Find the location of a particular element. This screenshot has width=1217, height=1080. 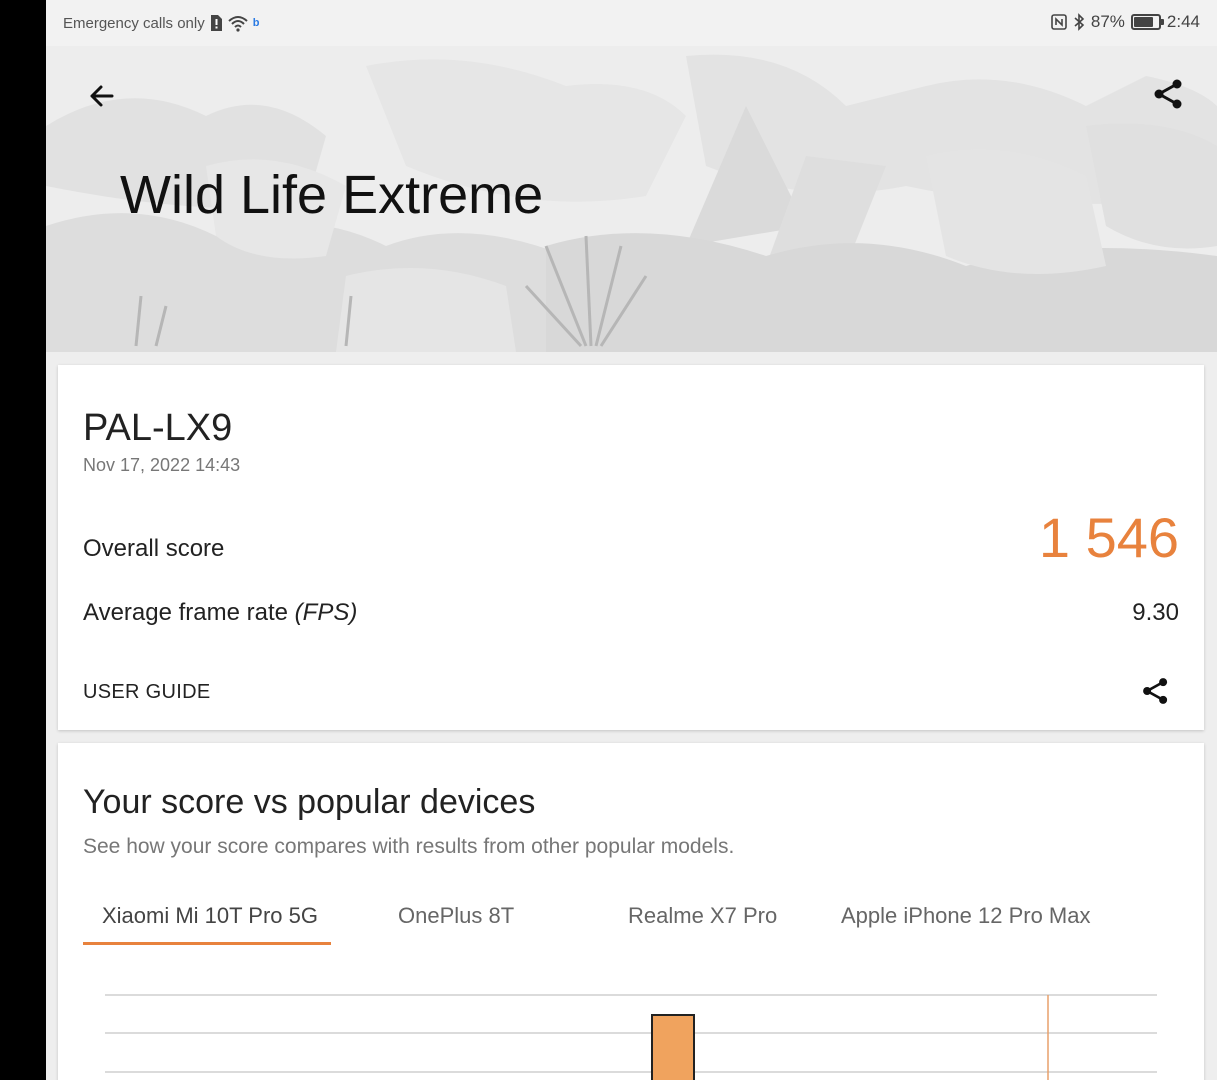

selected-tab-indicator is located at coordinates (207, 943).